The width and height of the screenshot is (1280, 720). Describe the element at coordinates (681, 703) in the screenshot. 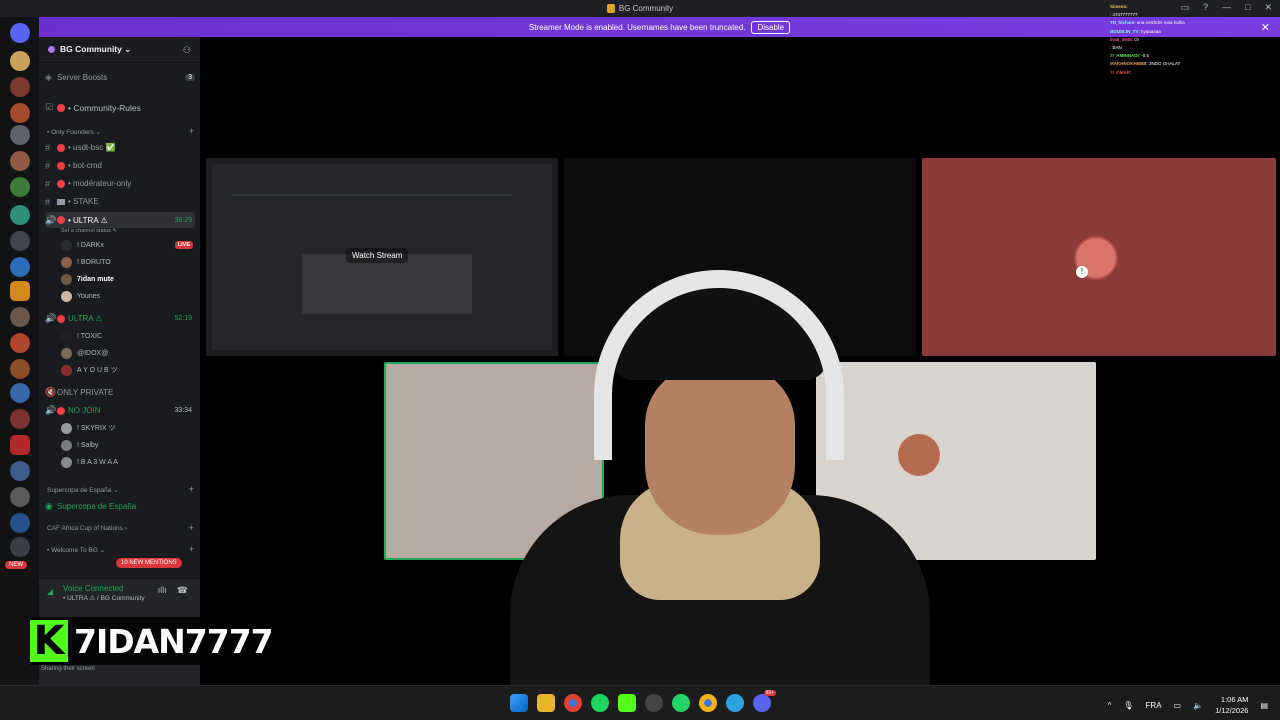

I see `whatsapp-icon` at that location.